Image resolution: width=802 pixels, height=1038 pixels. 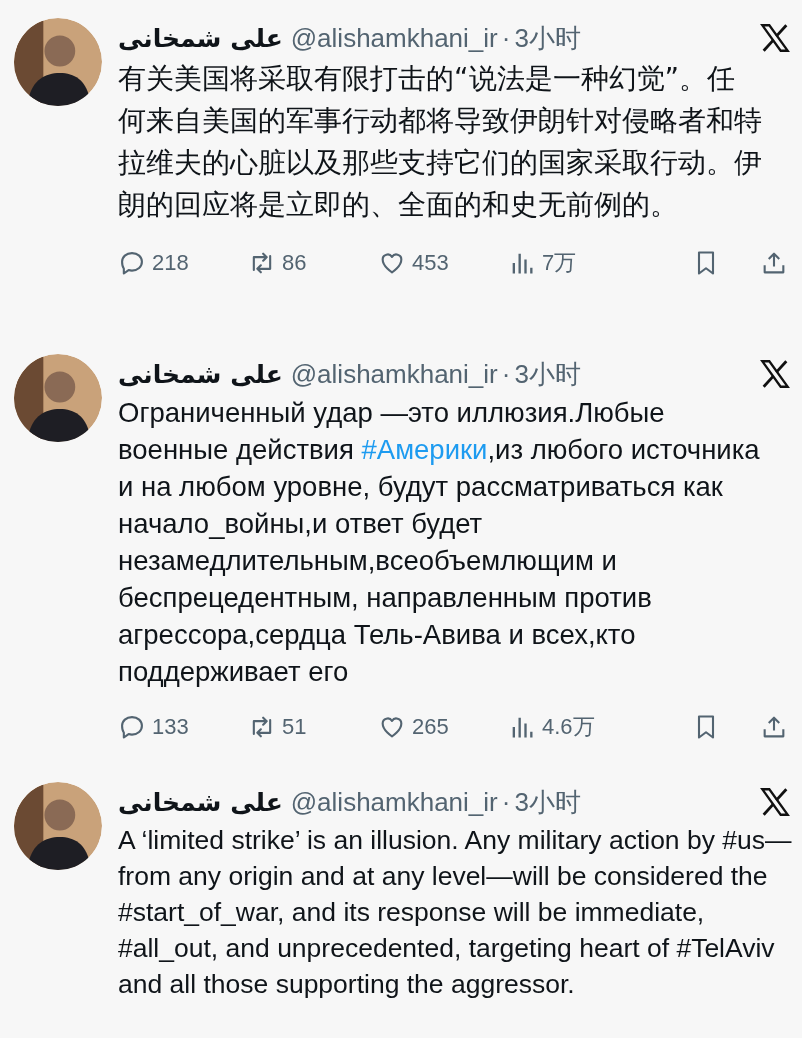 I want to click on repost-button: 86, so click(x=288, y=263).